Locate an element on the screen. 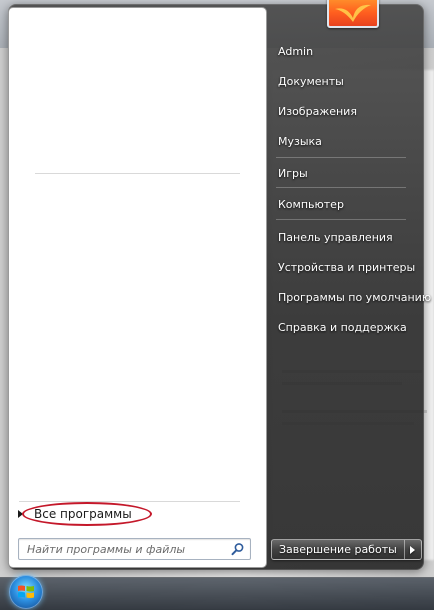 This screenshot has width=434, height=610. pinned-recent-separator is located at coordinates (137, 173).